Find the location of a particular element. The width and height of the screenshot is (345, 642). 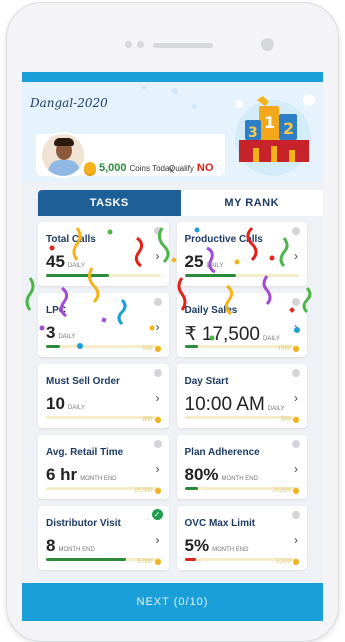

task-value: 5% is located at coordinates (197, 545).